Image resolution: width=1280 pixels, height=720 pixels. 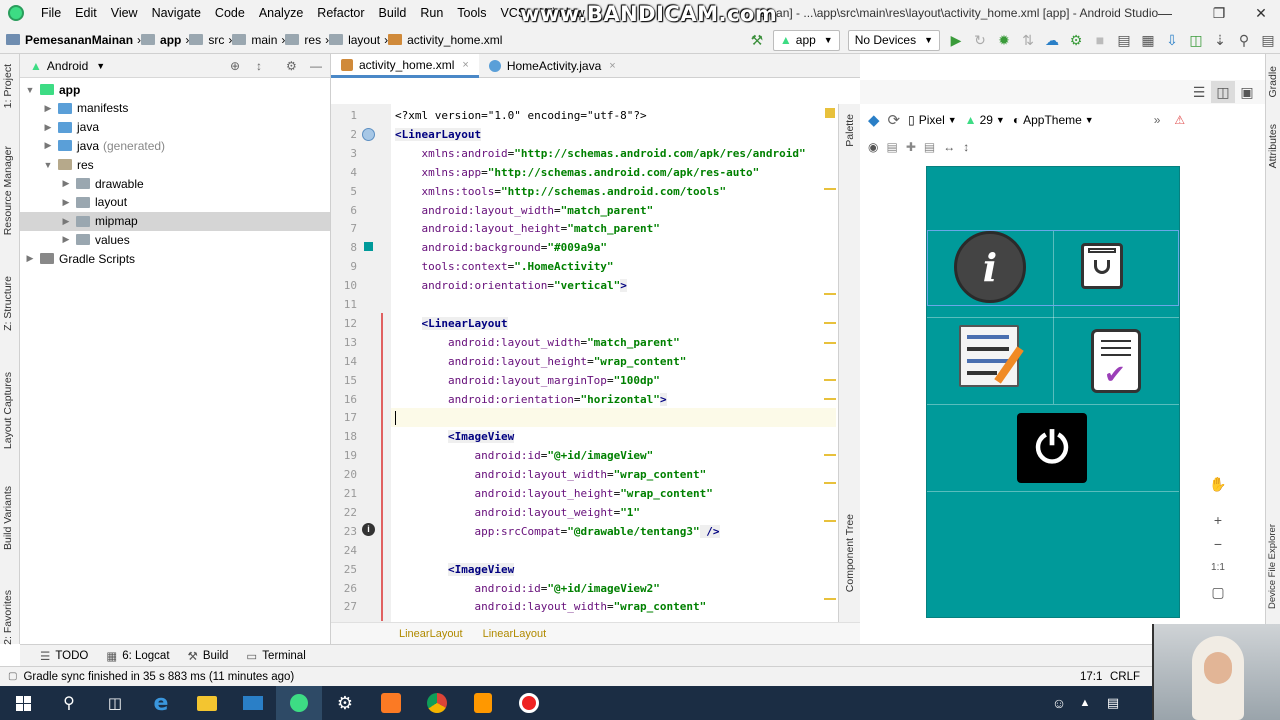 I want to click on tab-palette: Palette, so click(x=850, y=130).